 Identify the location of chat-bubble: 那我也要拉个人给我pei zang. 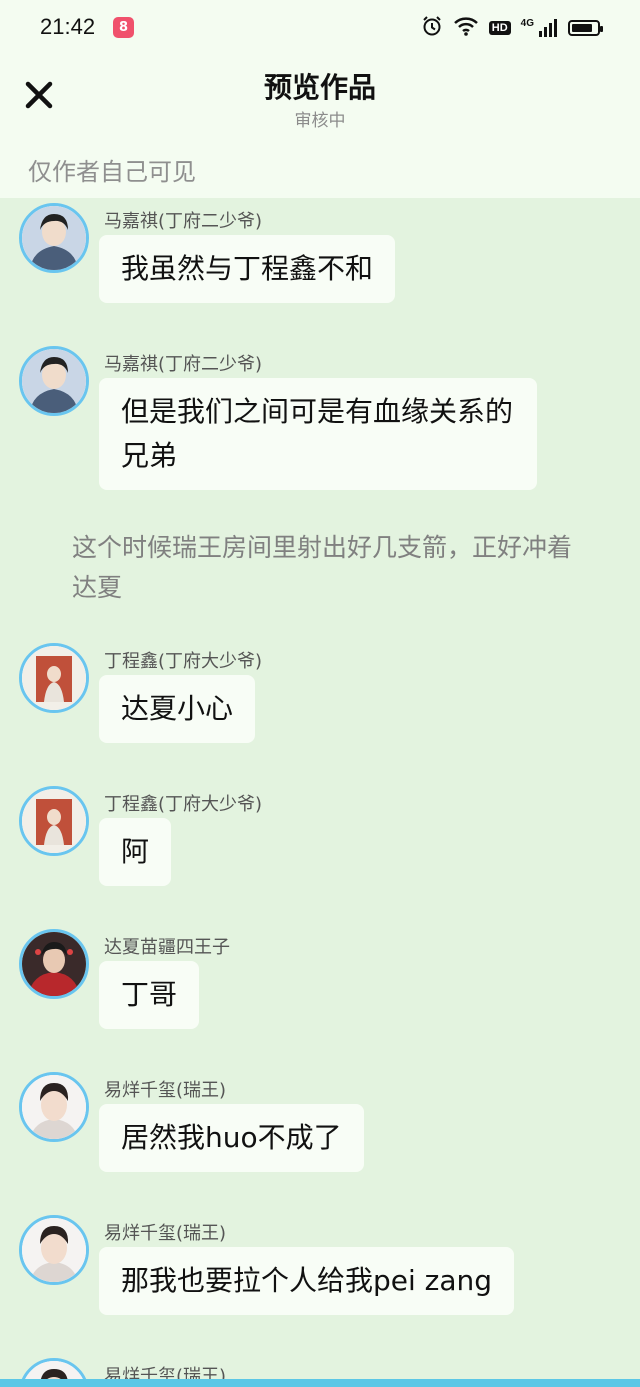
(307, 1281).